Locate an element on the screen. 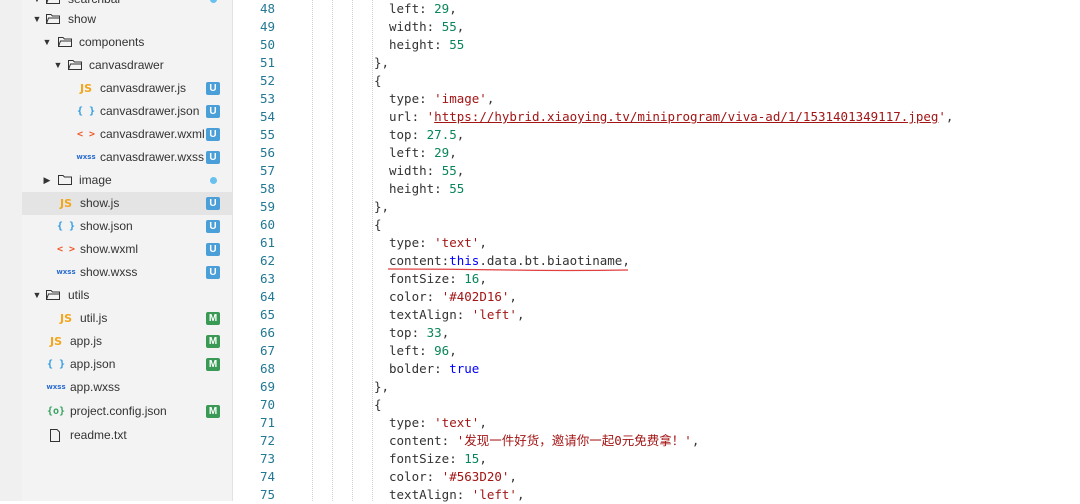 Image resolution: width=1080 pixels, height=504 pixels. line-number: 64 is located at coordinates (267, 296).